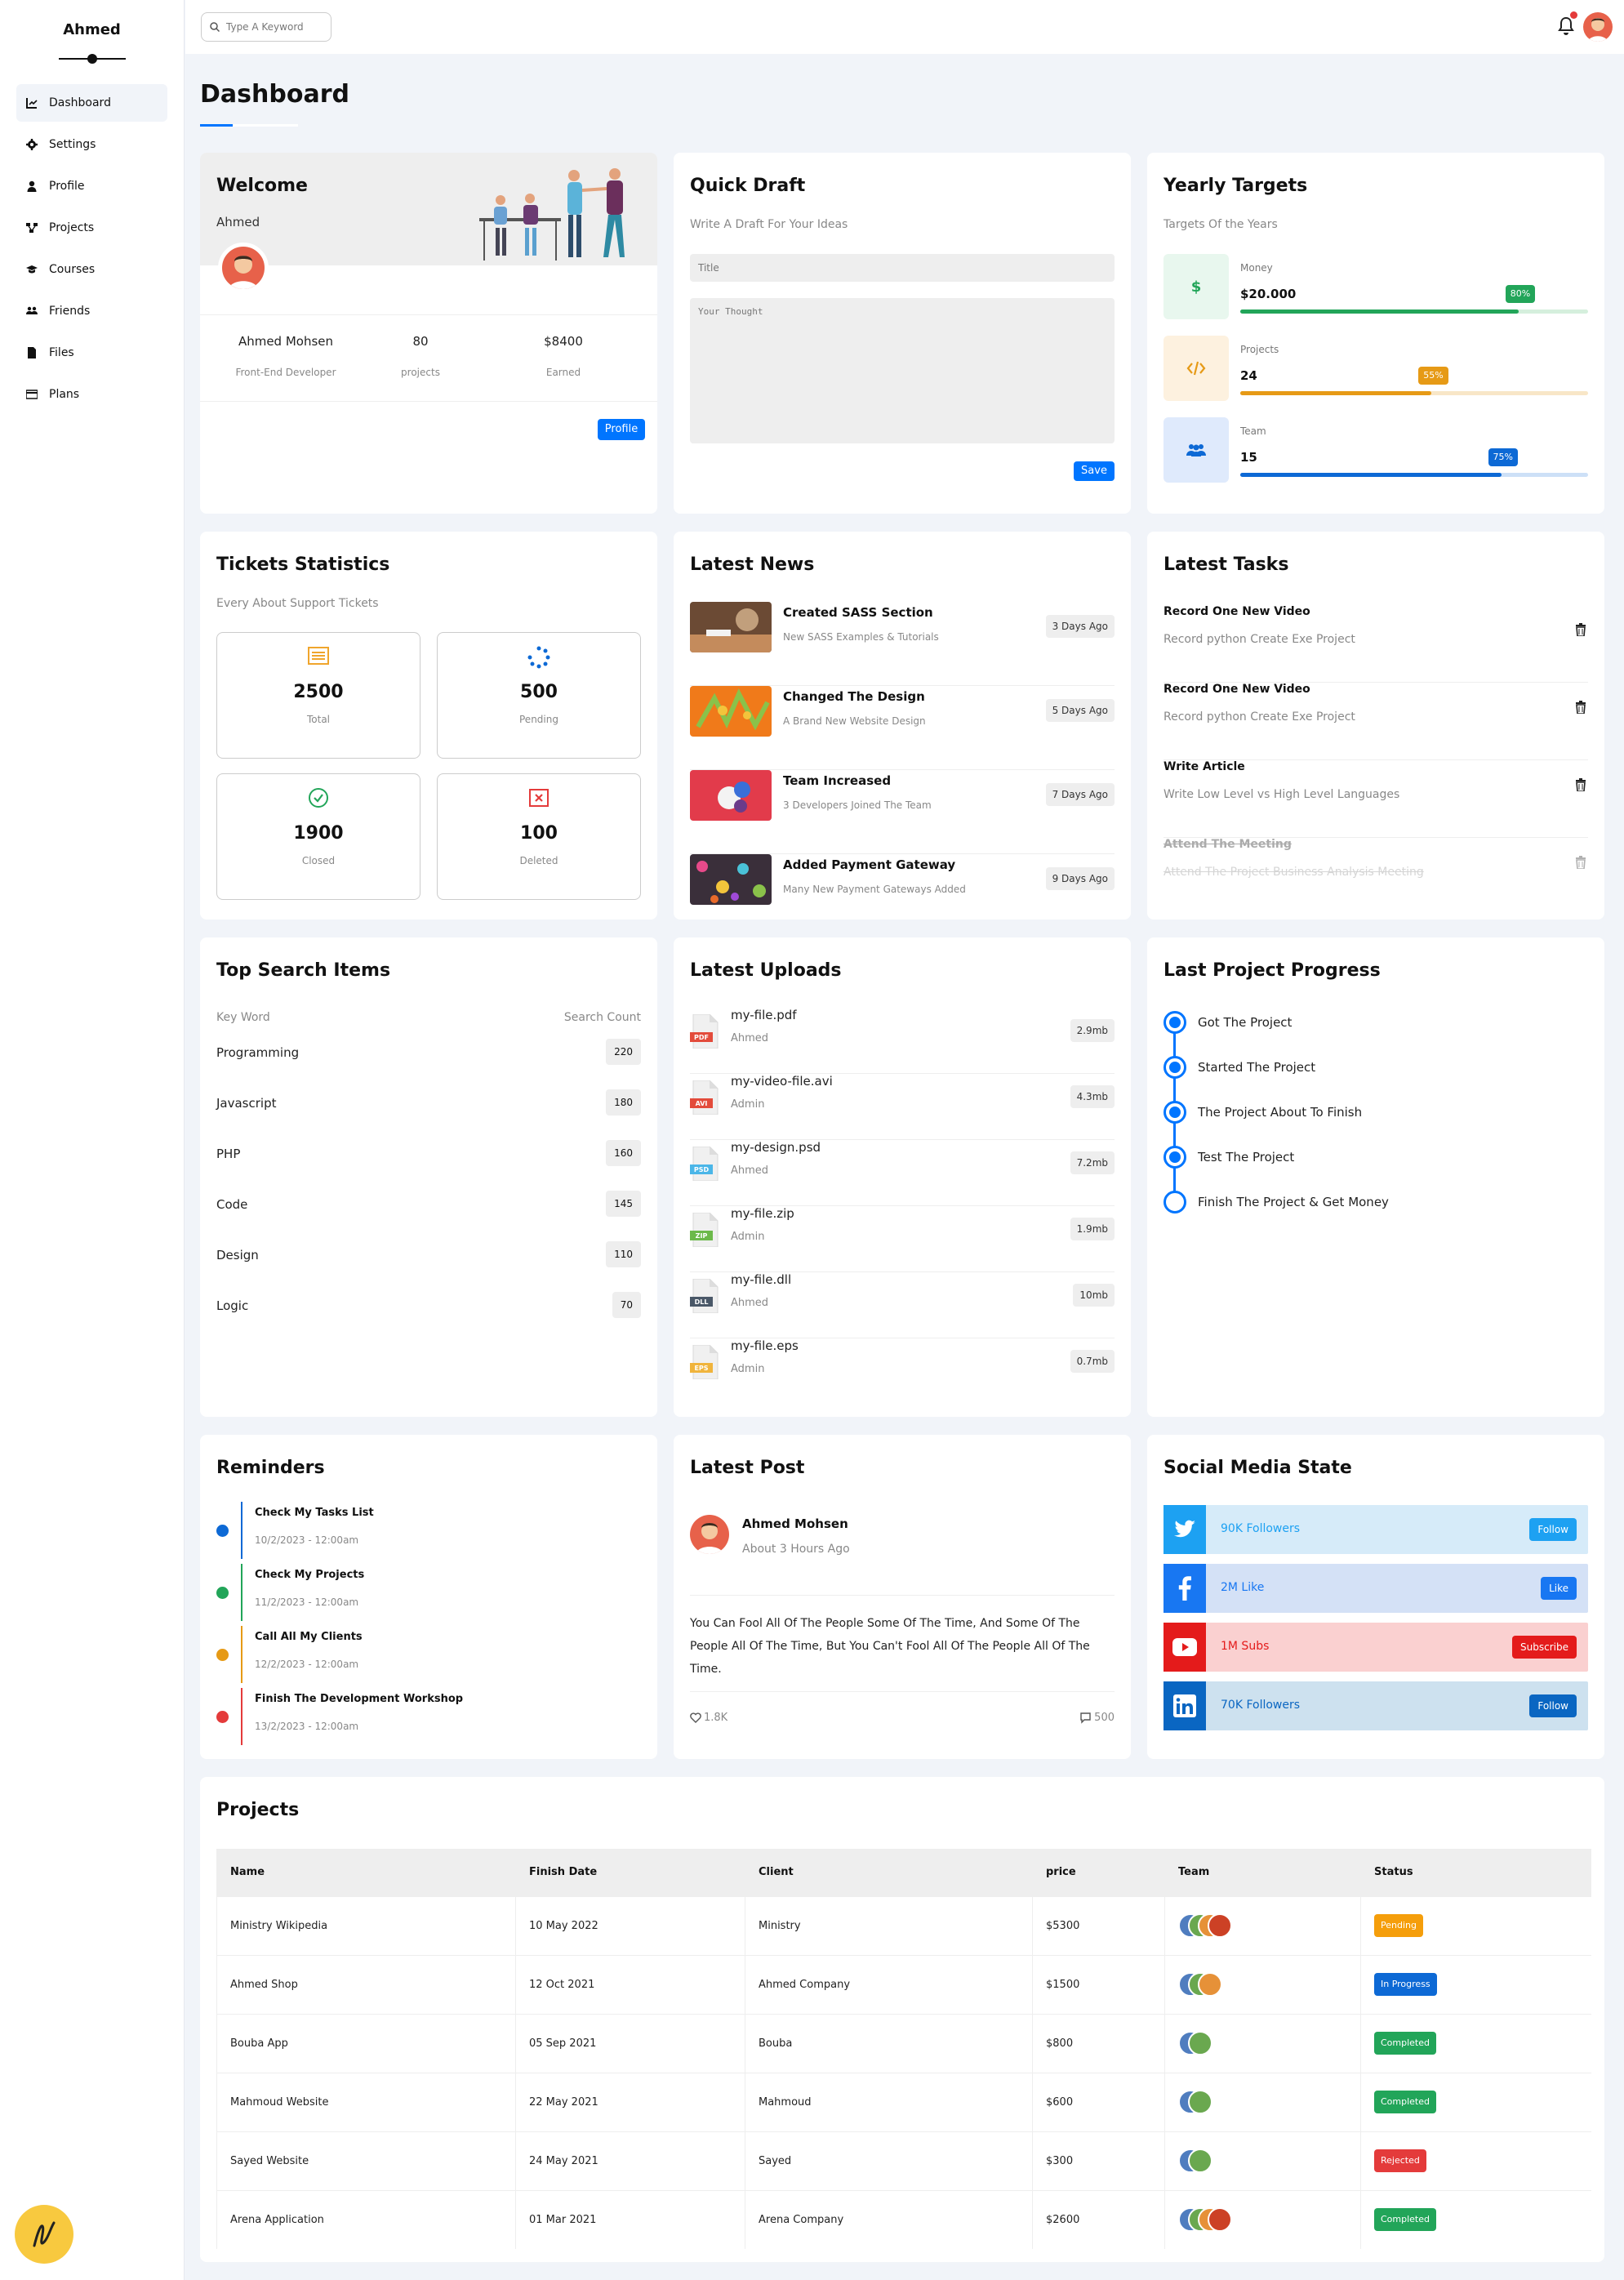  Describe the element at coordinates (91, 144) in the screenshot. I see `sidebar-item-settings: Settings` at that location.